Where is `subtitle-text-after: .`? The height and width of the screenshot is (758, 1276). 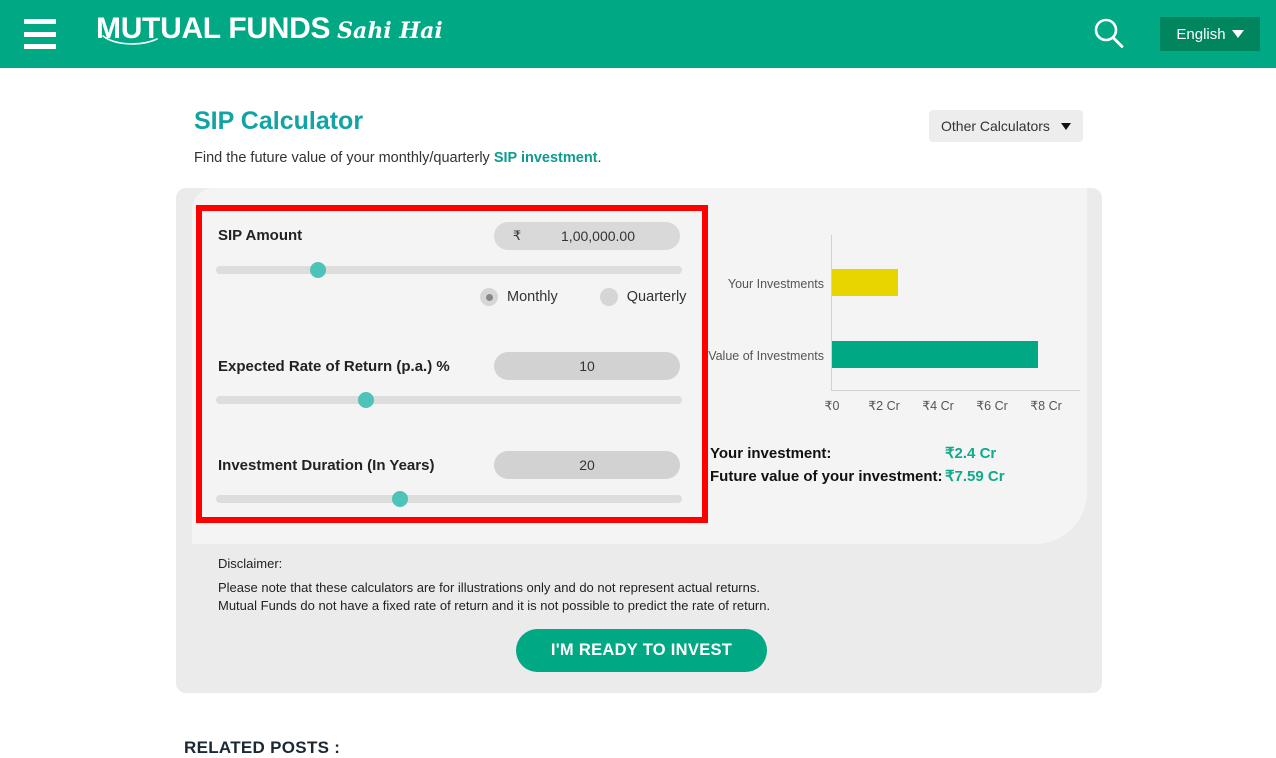 subtitle-text-after: . is located at coordinates (599, 158).